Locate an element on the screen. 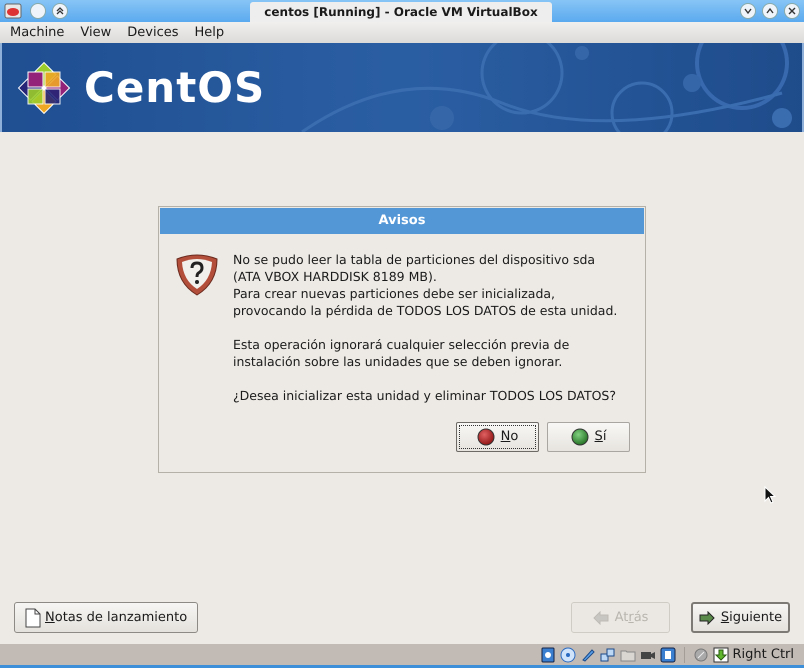 The image size is (804, 668). menu-item: View is located at coordinates (96, 32).